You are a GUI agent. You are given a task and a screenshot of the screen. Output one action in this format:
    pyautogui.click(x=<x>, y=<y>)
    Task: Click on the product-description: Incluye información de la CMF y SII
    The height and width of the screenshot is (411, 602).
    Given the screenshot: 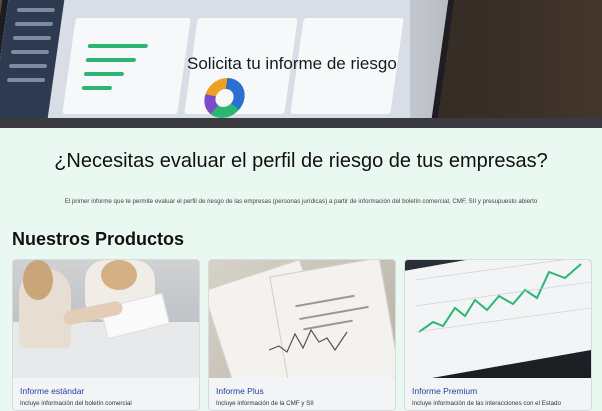 What is the action you would take?
    pyautogui.click(x=265, y=403)
    